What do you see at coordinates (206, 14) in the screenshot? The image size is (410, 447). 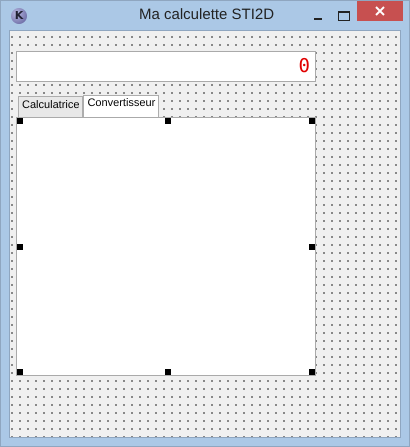 I see `window-title: Ma calculette STI2D` at bounding box center [206, 14].